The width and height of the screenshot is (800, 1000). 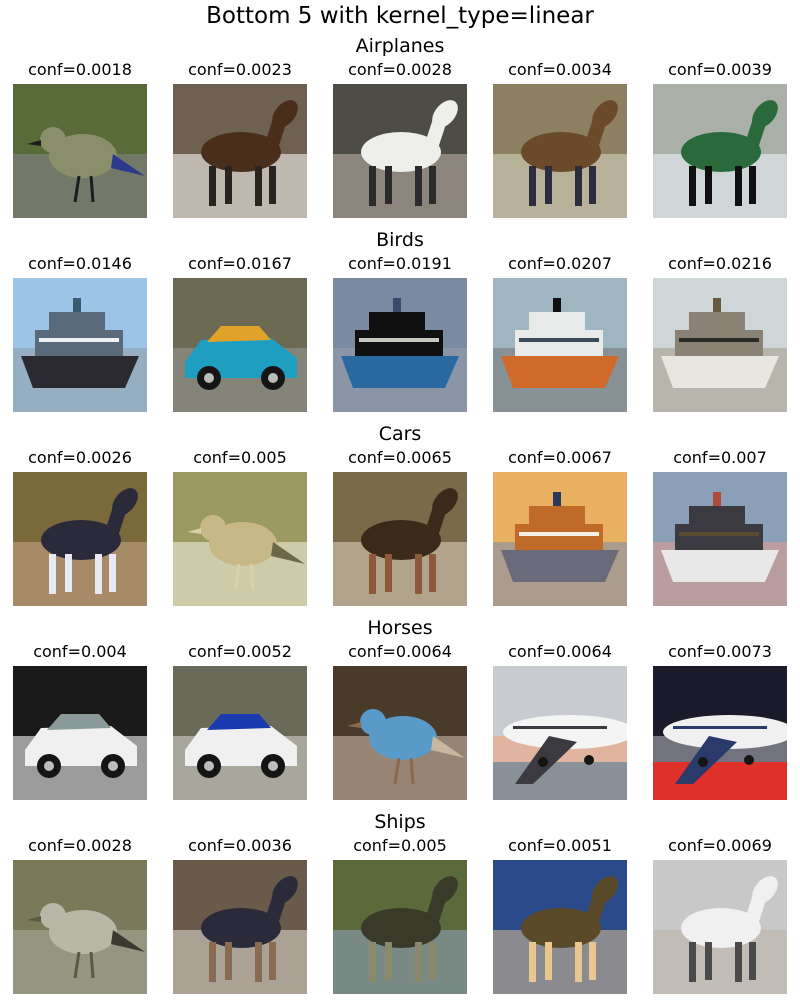 What do you see at coordinates (240, 263) in the screenshot?
I see `confidence-label: conf=0.0167` at bounding box center [240, 263].